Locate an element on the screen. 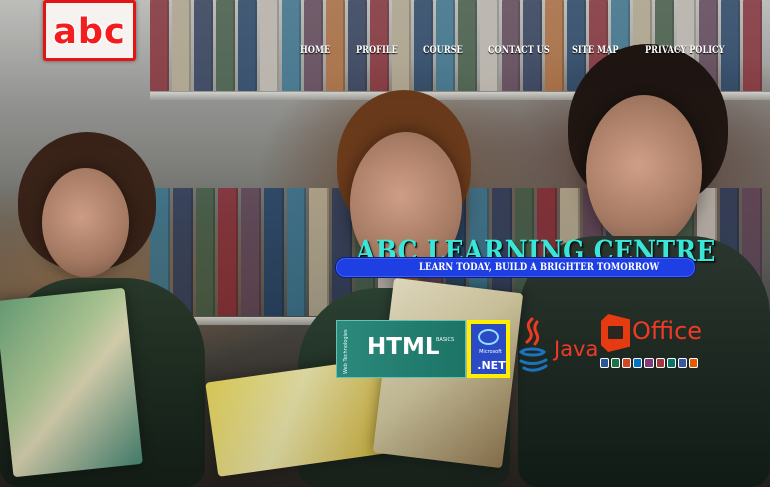  office-logo-icon is located at coordinates (615, 333).